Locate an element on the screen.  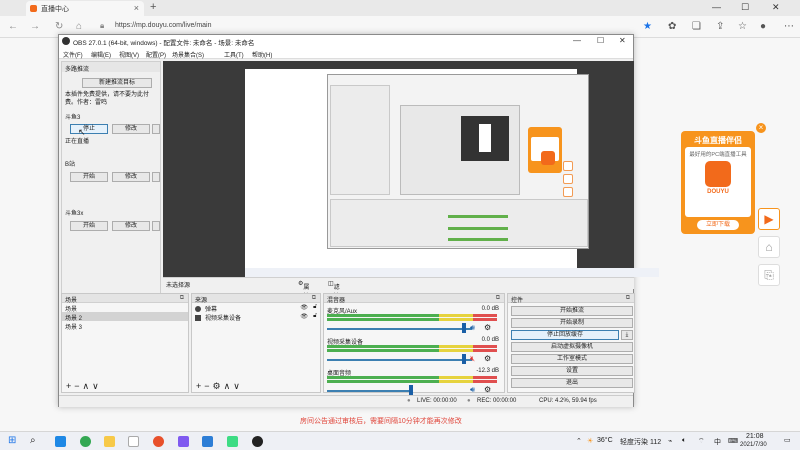
stop-stream-button-douyu3: 停止 is located at coordinates (89, 129).